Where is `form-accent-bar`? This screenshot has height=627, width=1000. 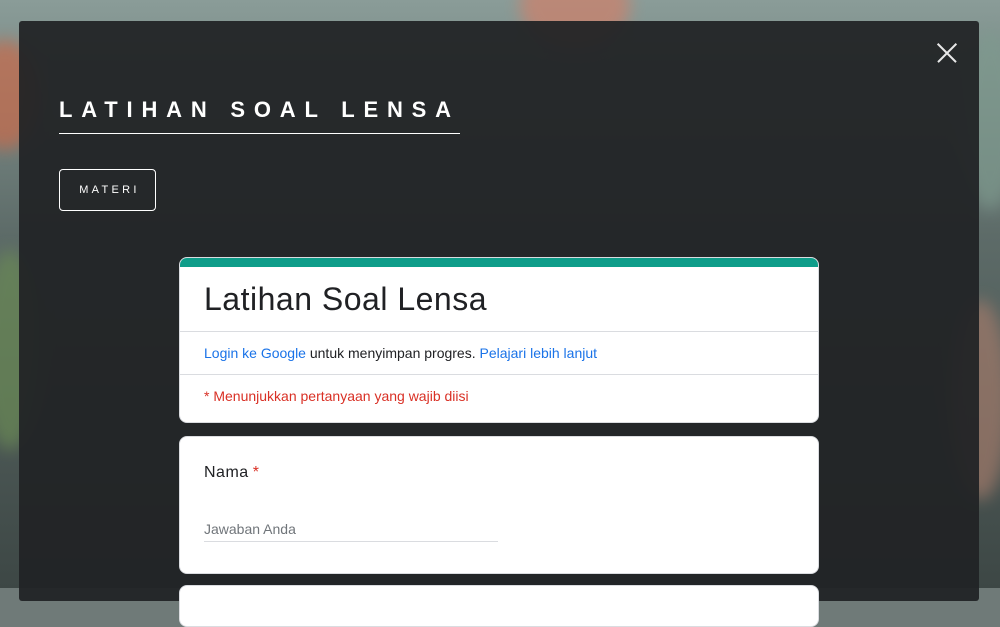
form-accent-bar is located at coordinates (499, 262).